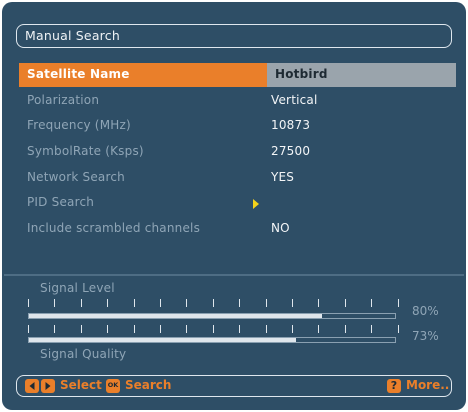 The width and height of the screenshot is (468, 412). Describe the element at coordinates (237, 127) in the screenshot. I see `row-frequency: Frequency (MHz) 10873` at that location.